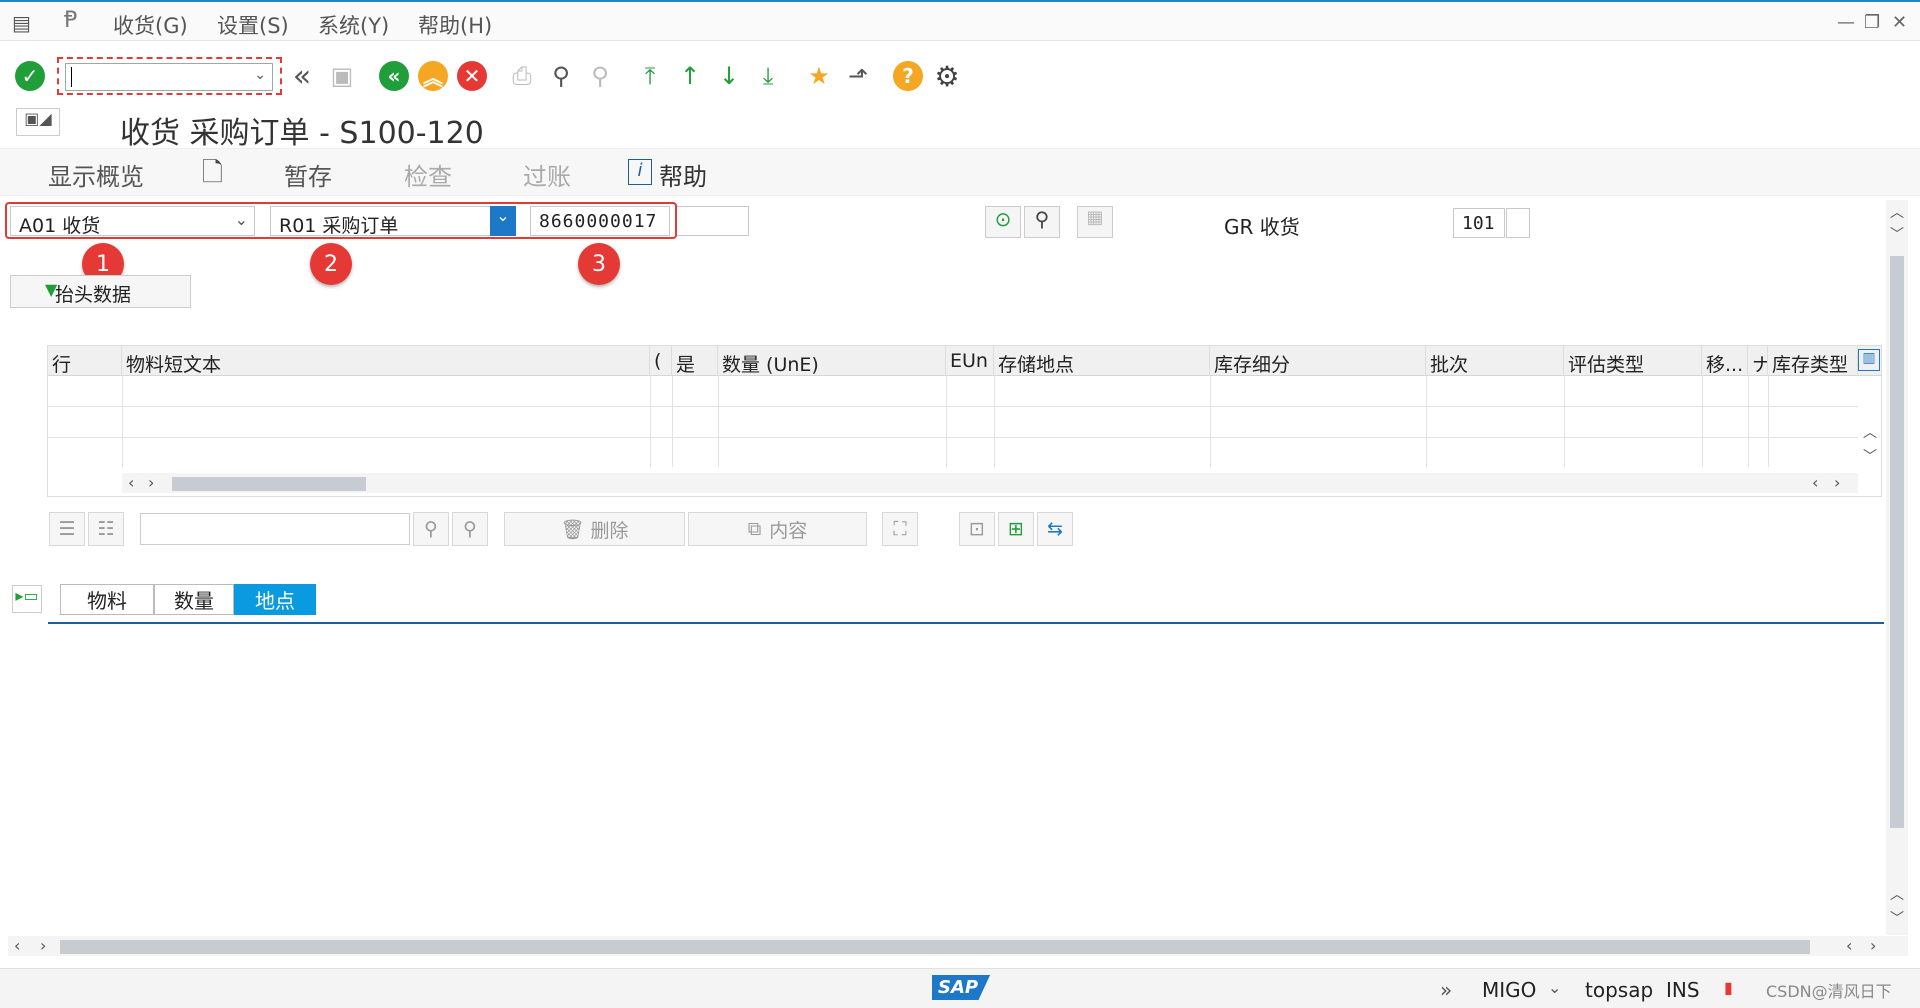  Describe the element at coordinates (275, 529) in the screenshot. I see `grid-search-input` at that location.